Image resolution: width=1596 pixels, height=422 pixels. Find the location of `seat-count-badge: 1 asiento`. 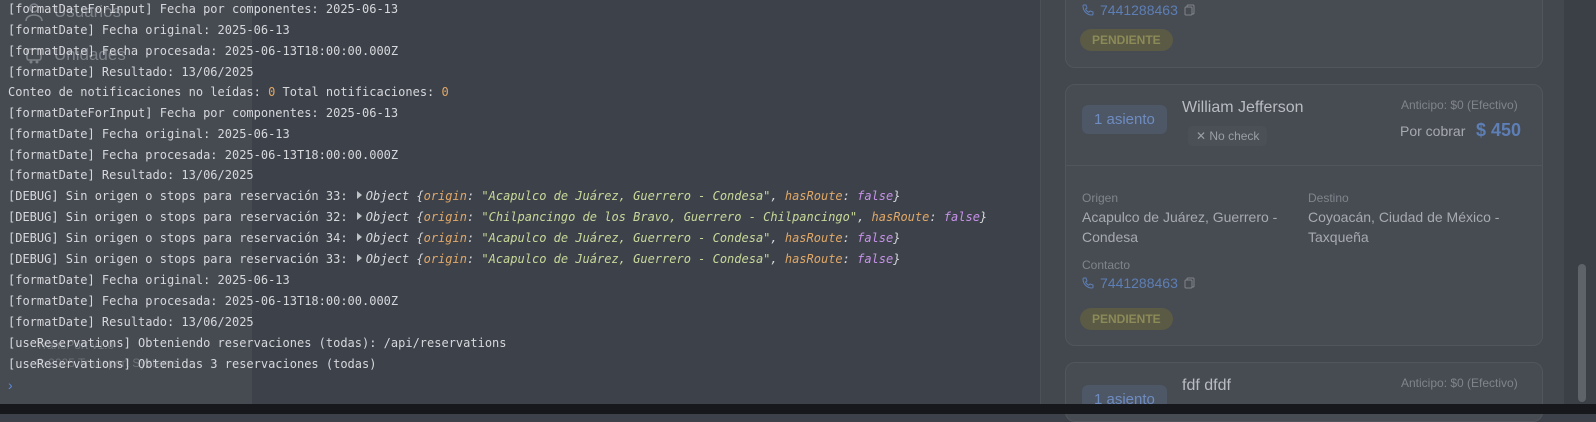

seat-count-badge: 1 asiento is located at coordinates (1124, 119).